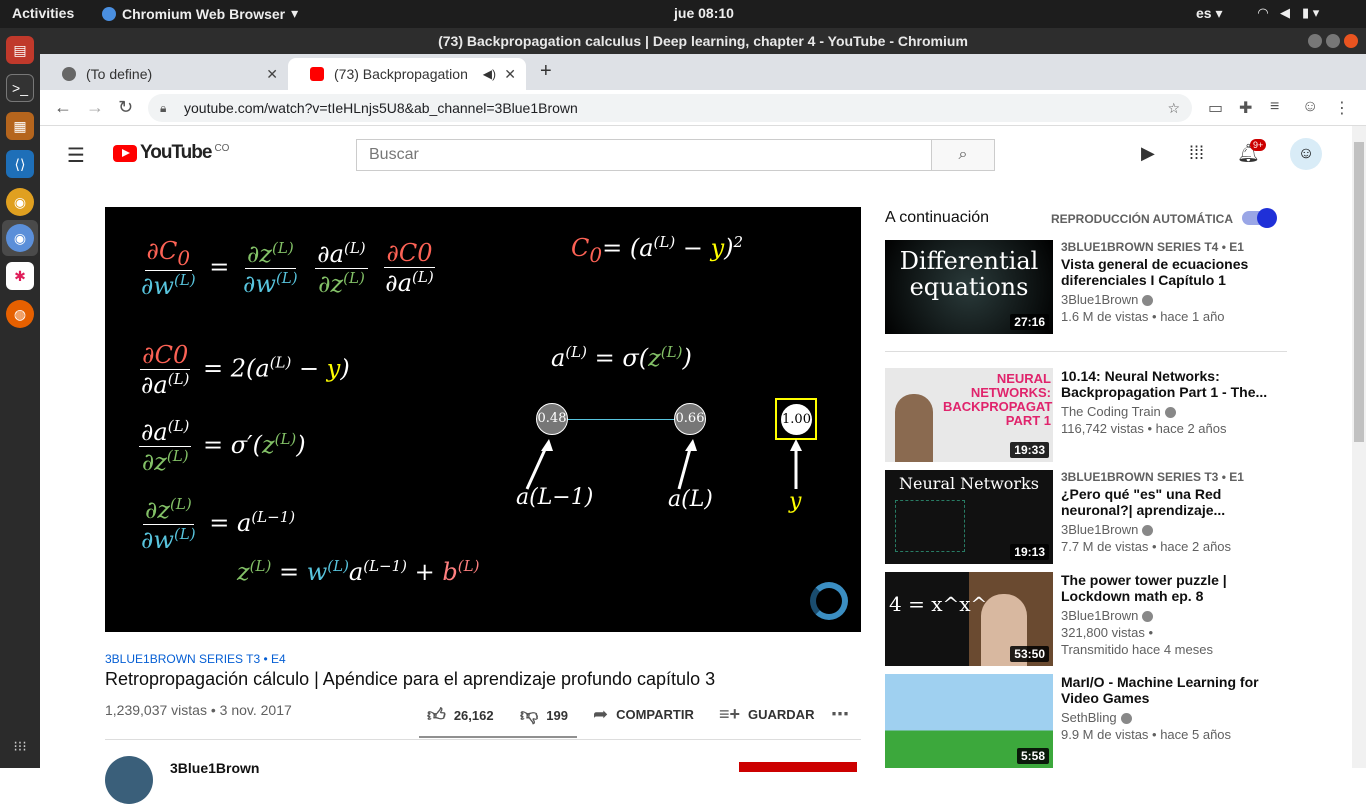 The image size is (1366, 804). Describe the element at coordinates (704, 13) in the screenshot. I see `clock: jue 08:10` at that location.